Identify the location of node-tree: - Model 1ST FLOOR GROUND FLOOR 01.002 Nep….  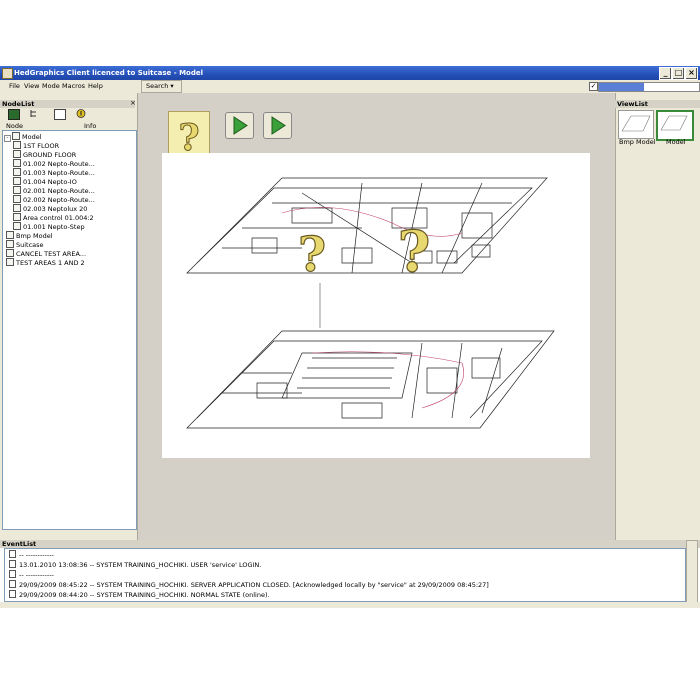
(69, 330).